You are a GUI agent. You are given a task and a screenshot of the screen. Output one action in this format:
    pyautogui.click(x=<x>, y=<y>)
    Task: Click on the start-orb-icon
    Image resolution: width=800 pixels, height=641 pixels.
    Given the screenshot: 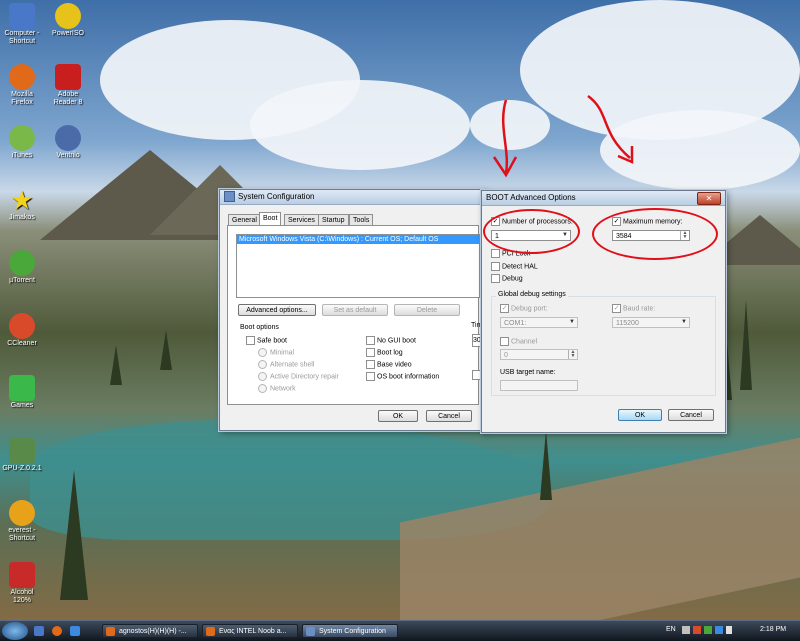 What is the action you would take?
    pyautogui.click(x=15, y=631)
    